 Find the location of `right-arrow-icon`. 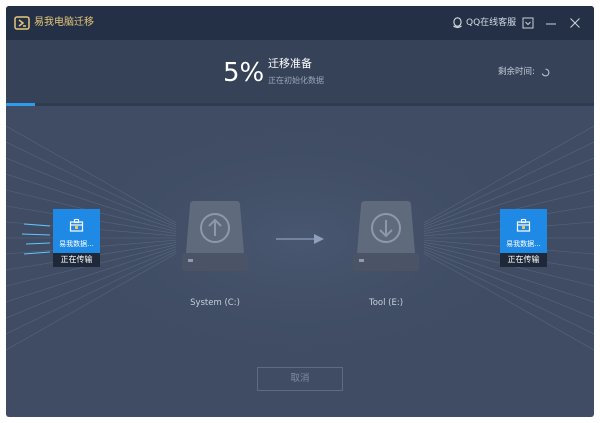

right-arrow-icon is located at coordinates (300, 239).